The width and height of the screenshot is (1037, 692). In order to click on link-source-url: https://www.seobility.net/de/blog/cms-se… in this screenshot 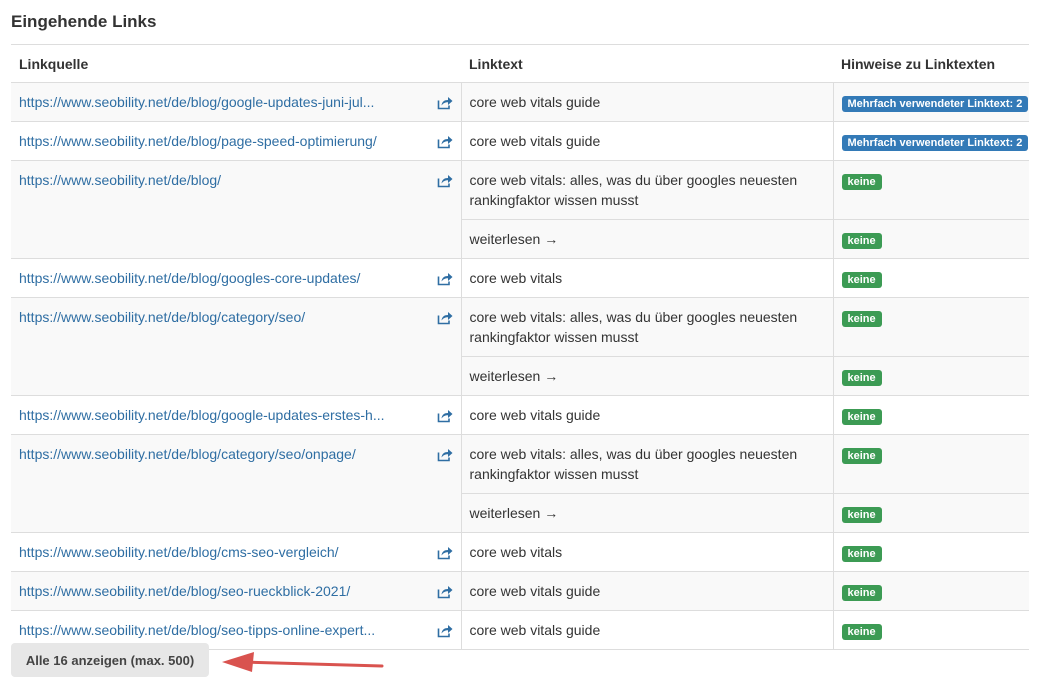, I will do `click(223, 552)`.